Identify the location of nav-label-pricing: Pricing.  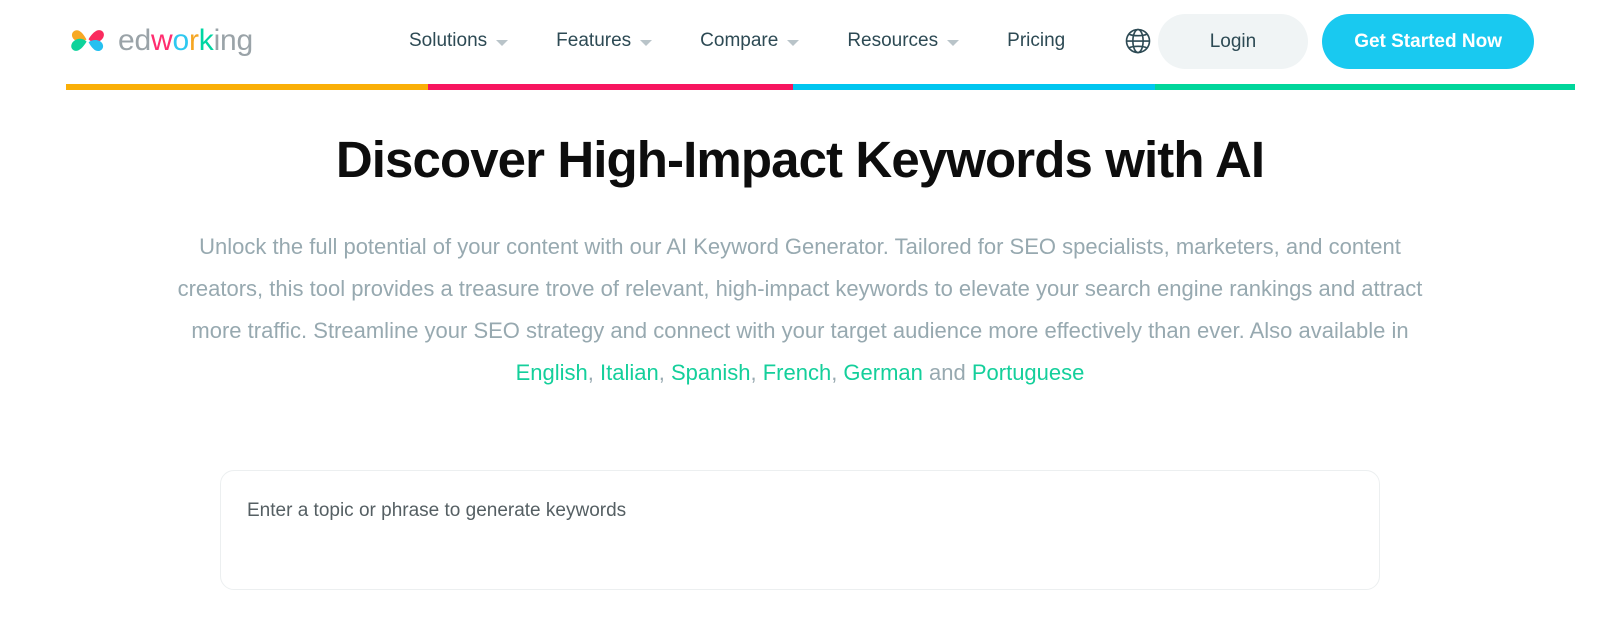
(1036, 40).